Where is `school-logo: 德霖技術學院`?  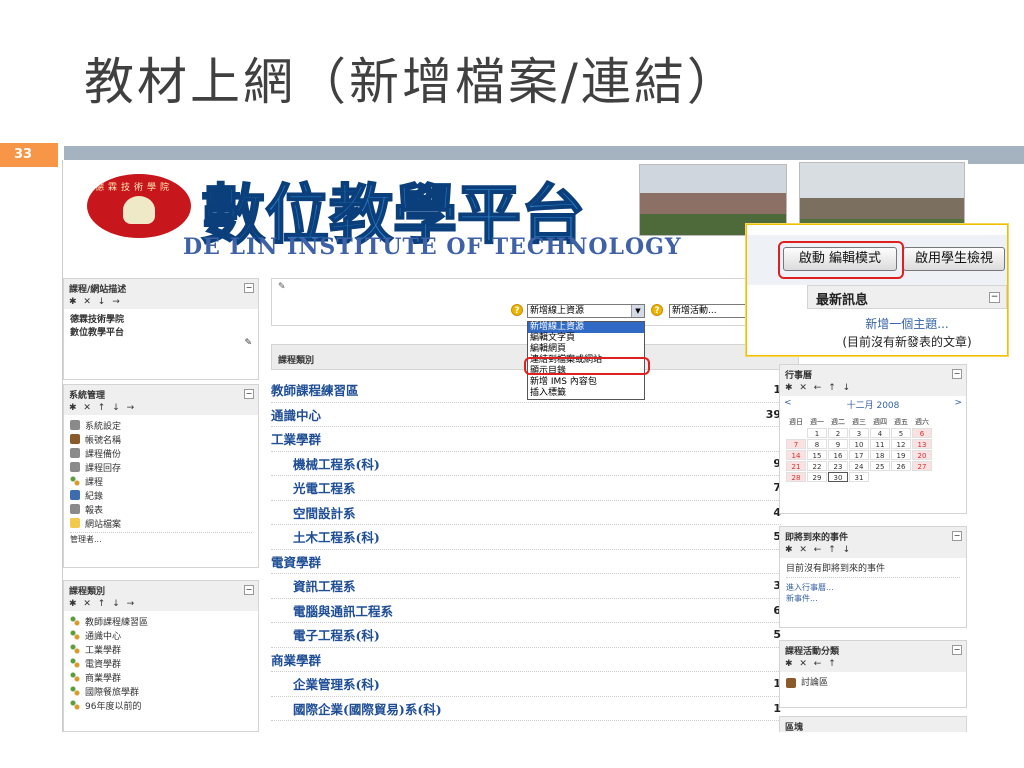 school-logo: 德霖技術學院 is located at coordinates (139, 206).